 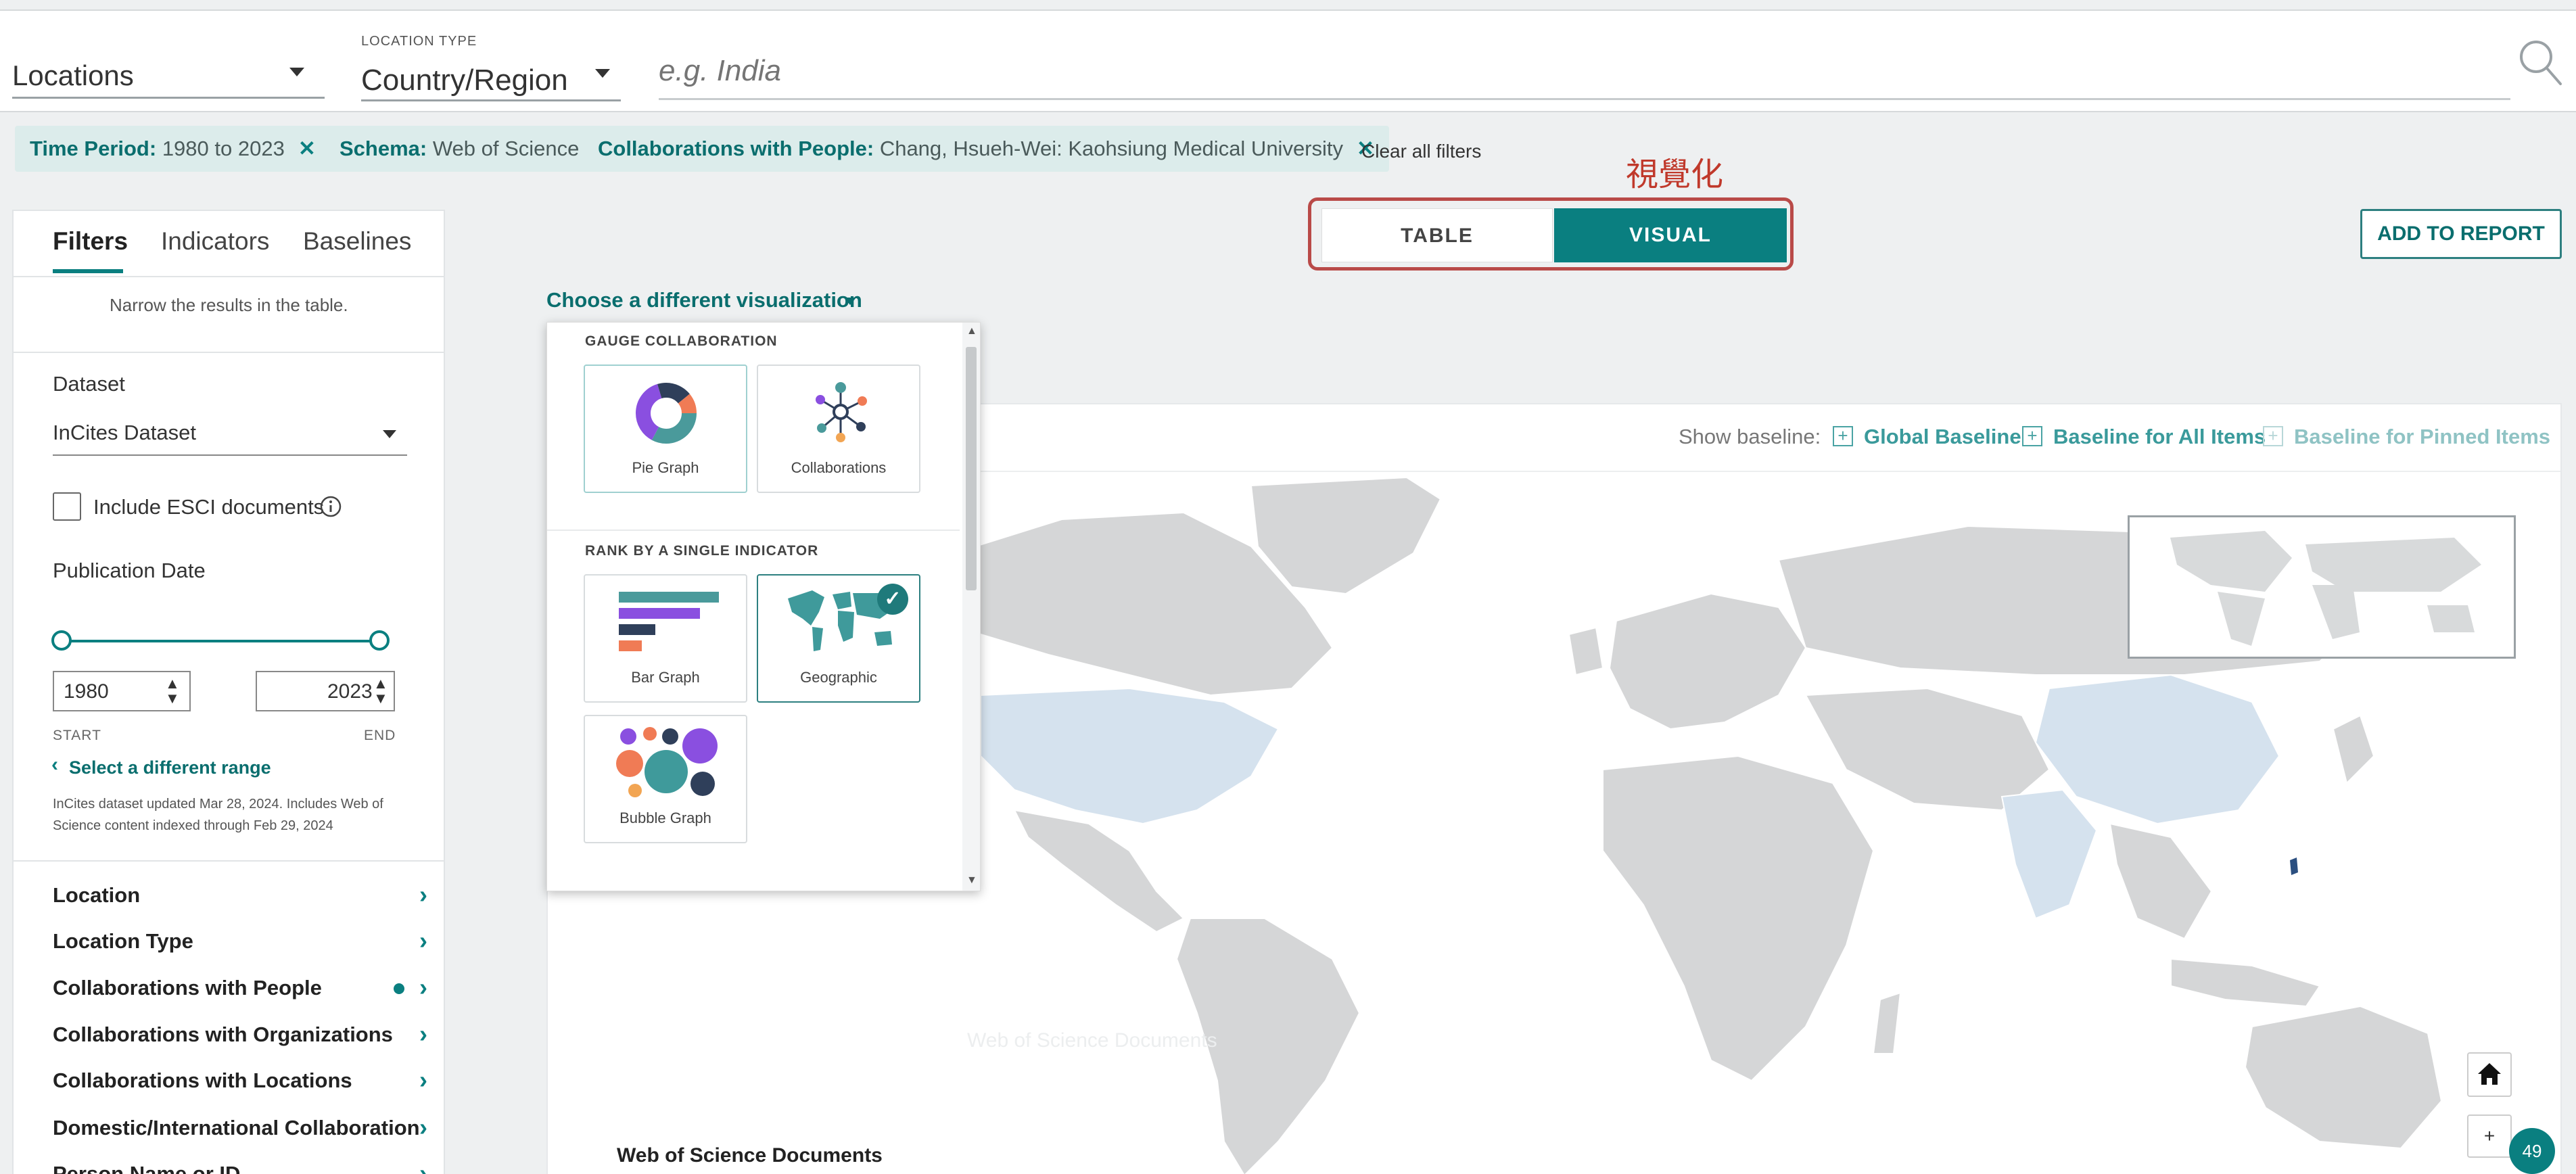 What do you see at coordinates (122, 691) in the screenshot?
I see `start-year-input: 1980 ▲ ▼` at bounding box center [122, 691].